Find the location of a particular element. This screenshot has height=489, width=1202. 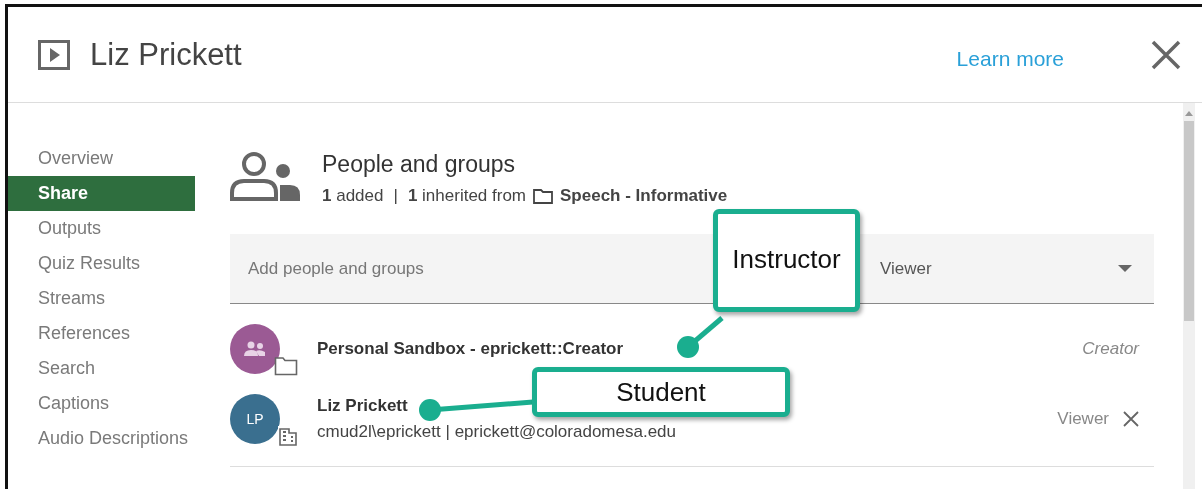

window-title: Liz Prickett is located at coordinates (166, 54).